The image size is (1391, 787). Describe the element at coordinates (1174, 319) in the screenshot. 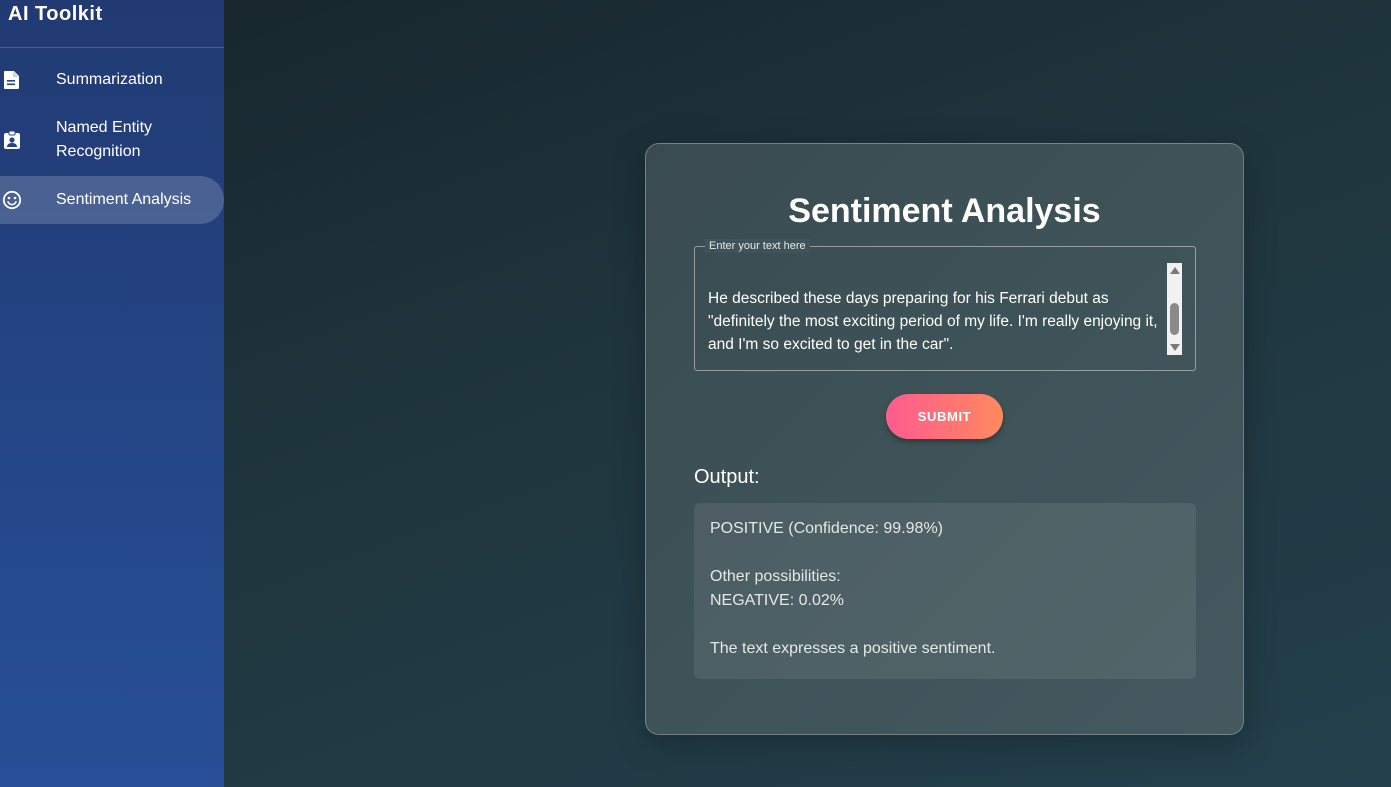

I see `scrollbar-thumb` at that location.